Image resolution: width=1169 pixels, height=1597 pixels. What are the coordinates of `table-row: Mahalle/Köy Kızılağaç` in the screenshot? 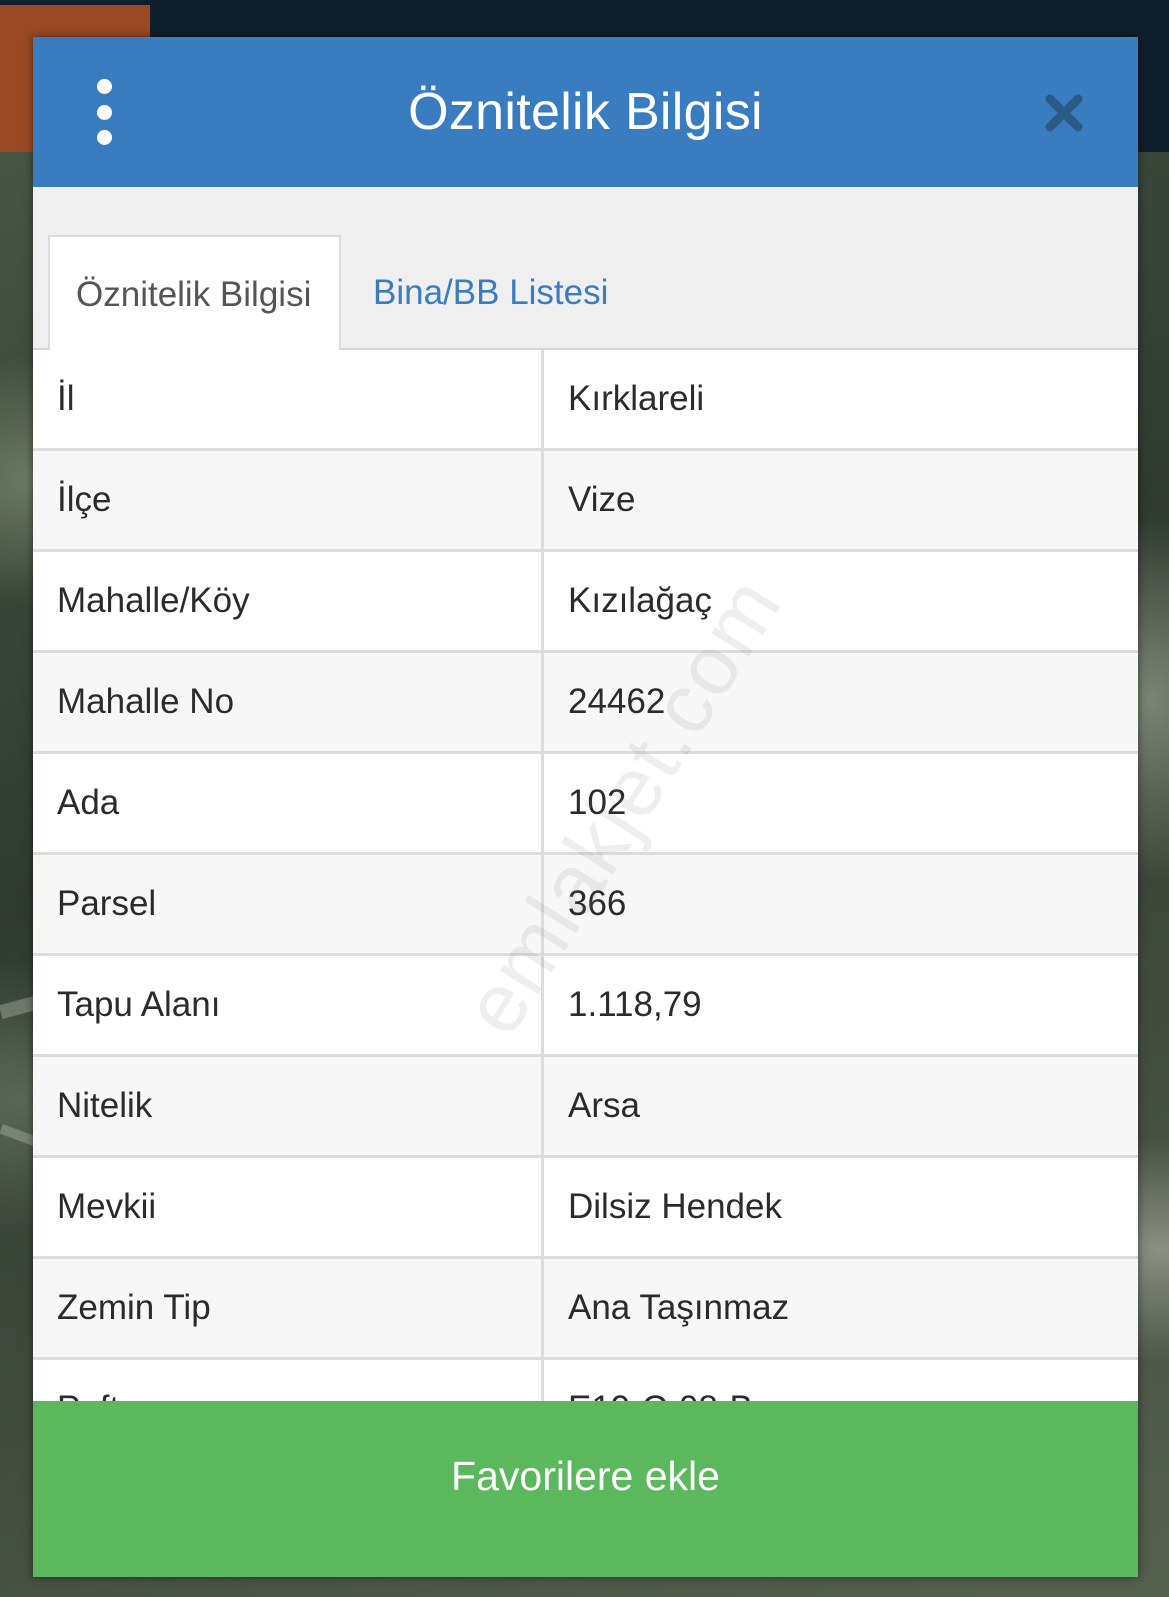 It's located at (585, 602).